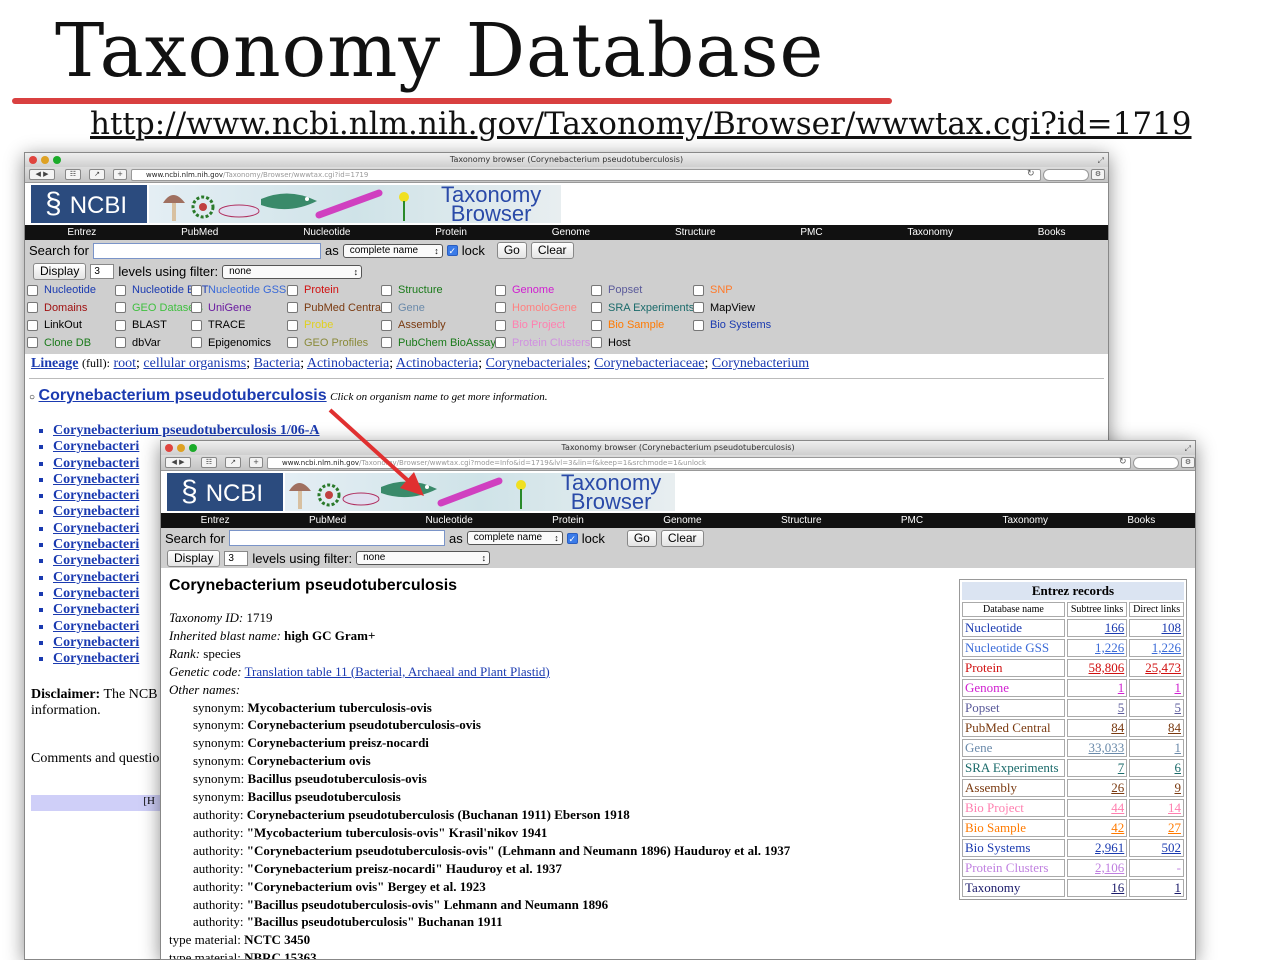  What do you see at coordinates (1156, 668) in the screenshot?
I see `direct-links-count: 25,473` at bounding box center [1156, 668].